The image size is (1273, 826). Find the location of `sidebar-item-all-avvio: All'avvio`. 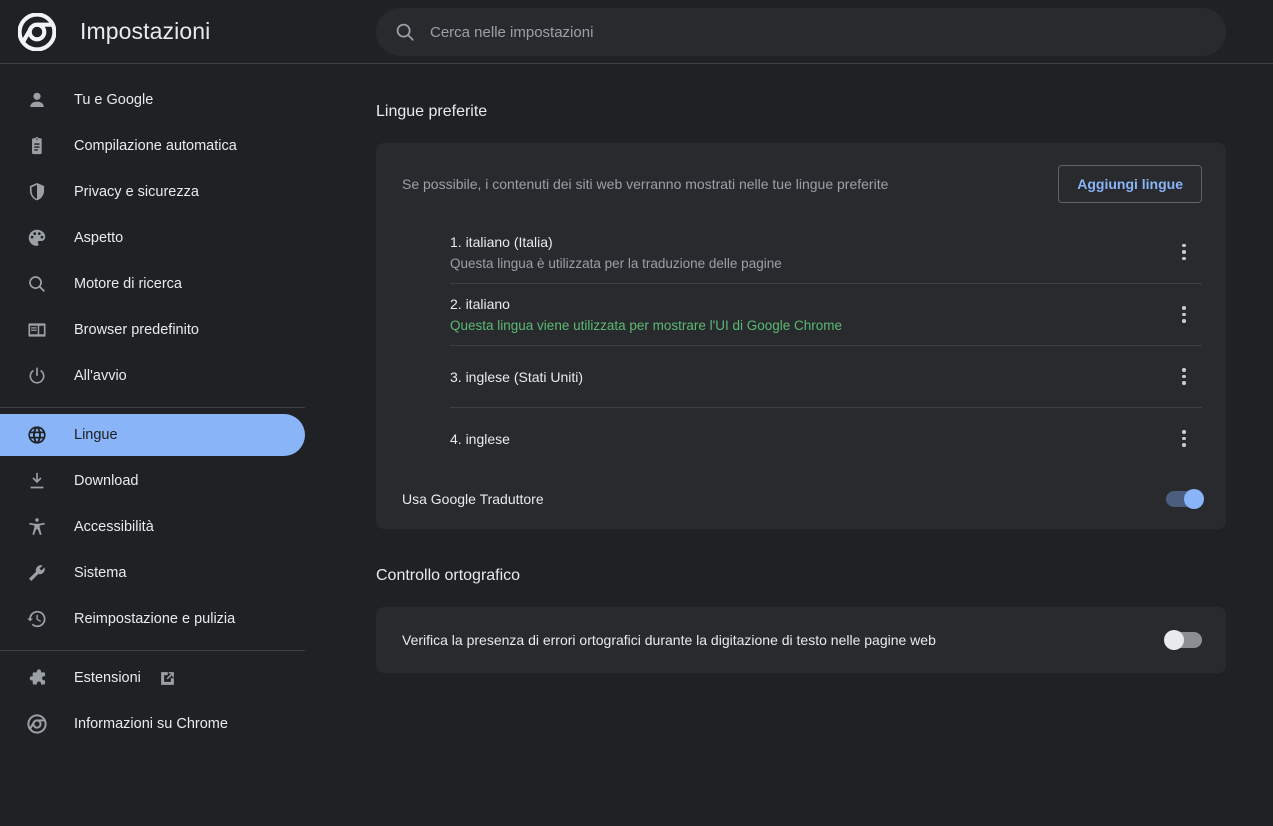

sidebar-item-all-avvio: All'avvio is located at coordinates (152, 376).